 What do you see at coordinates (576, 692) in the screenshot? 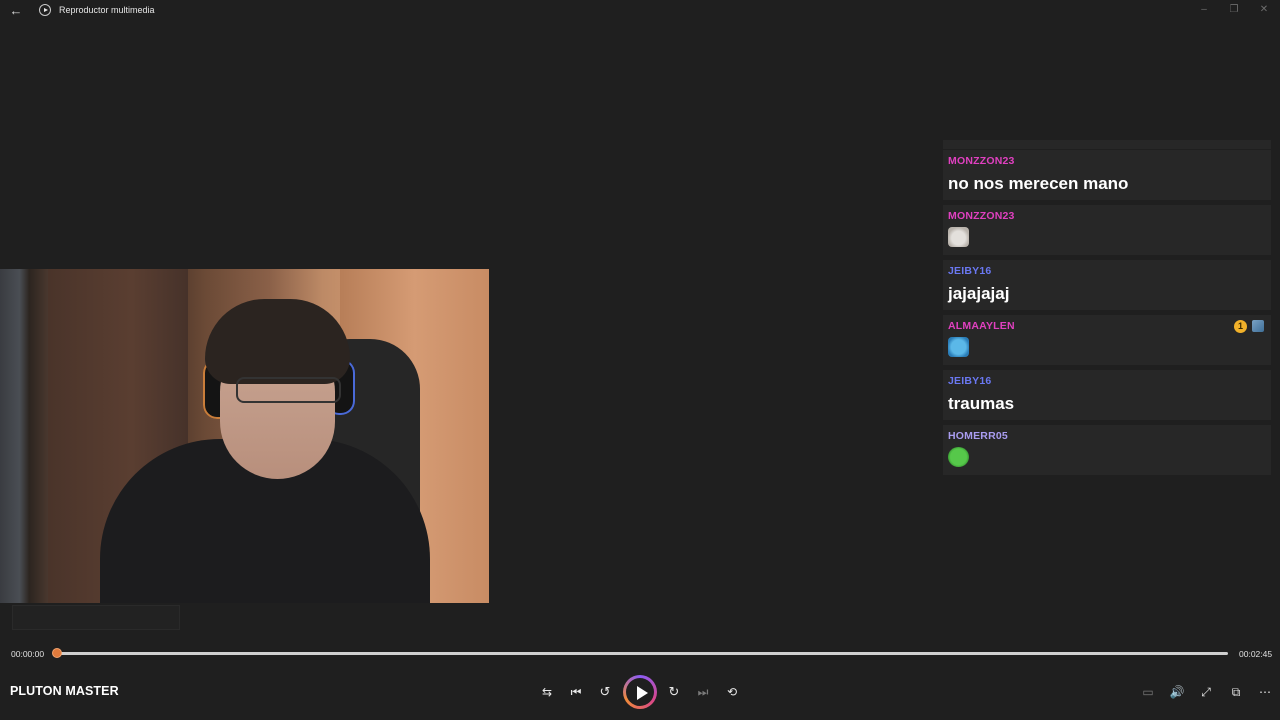
I see `previous-icon: ⏮` at bounding box center [576, 692].